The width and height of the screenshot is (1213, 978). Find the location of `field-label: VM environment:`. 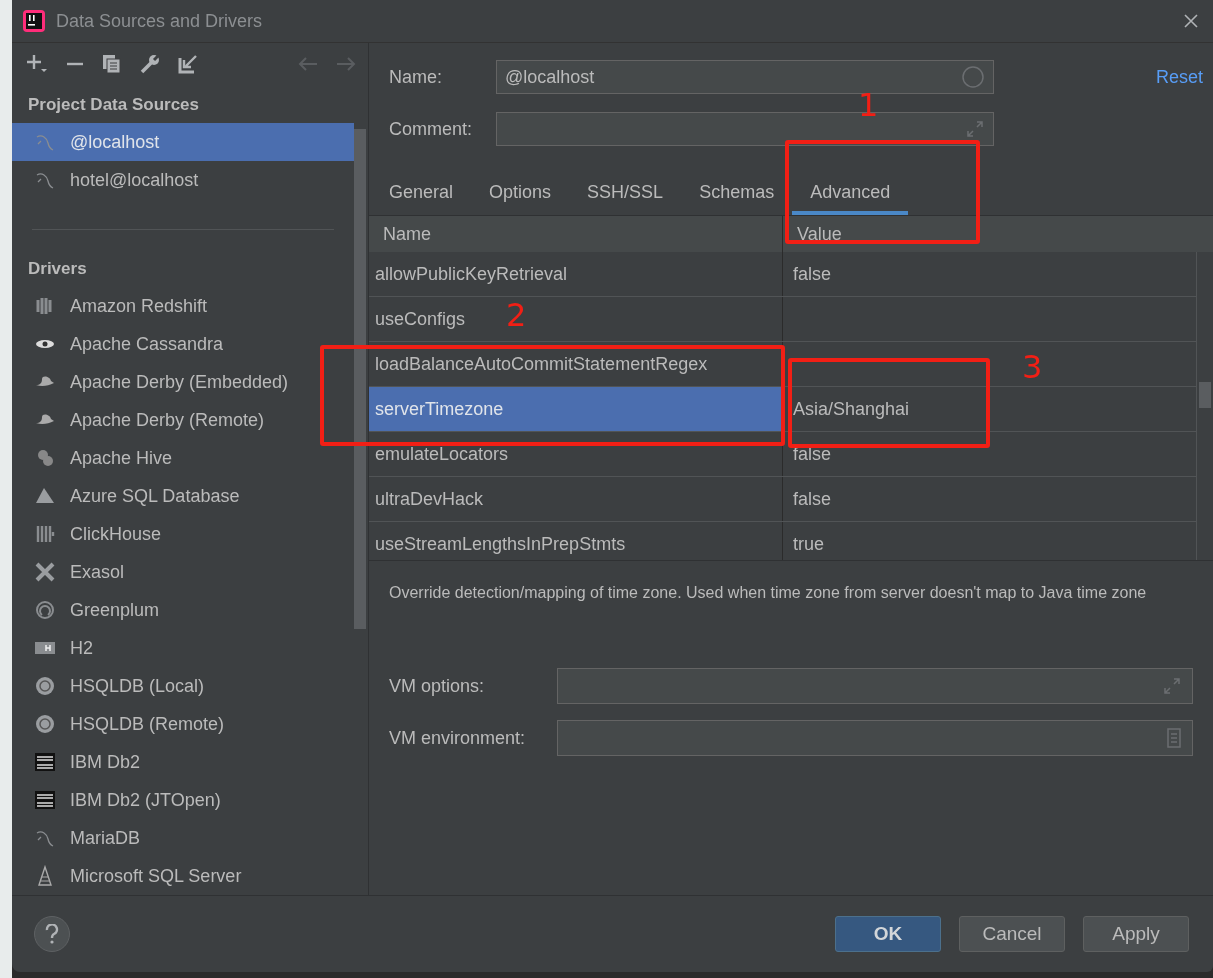

field-label: VM environment: is located at coordinates (458, 738).